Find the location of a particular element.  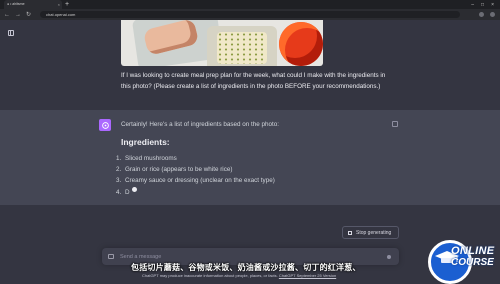

stop-generating-button: Stop generating is located at coordinates (370, 232).